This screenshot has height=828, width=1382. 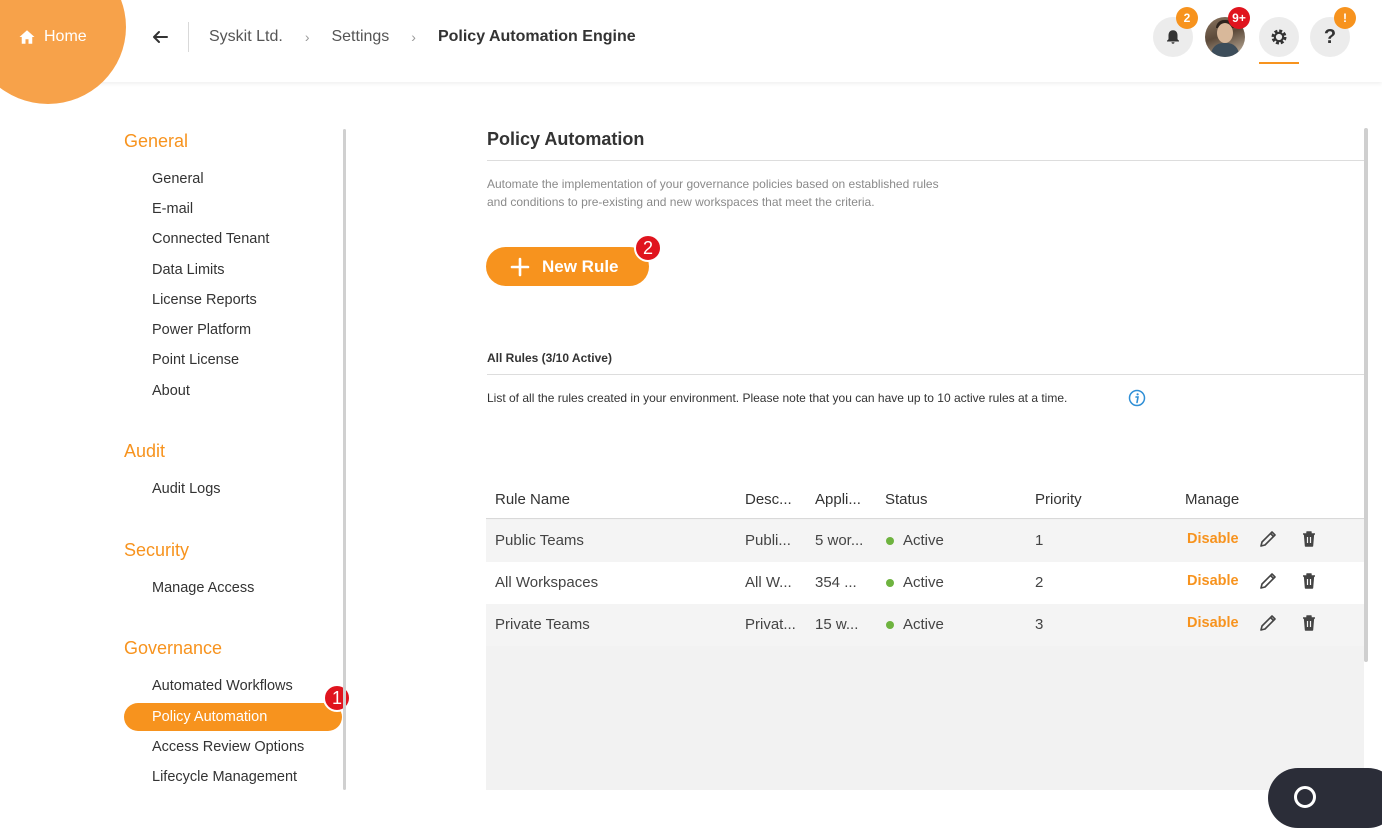 What do you see at coordinates (566, 139) in the screenshot?
I see `section-title: Policy Automation` at bounding box center [566, 139].